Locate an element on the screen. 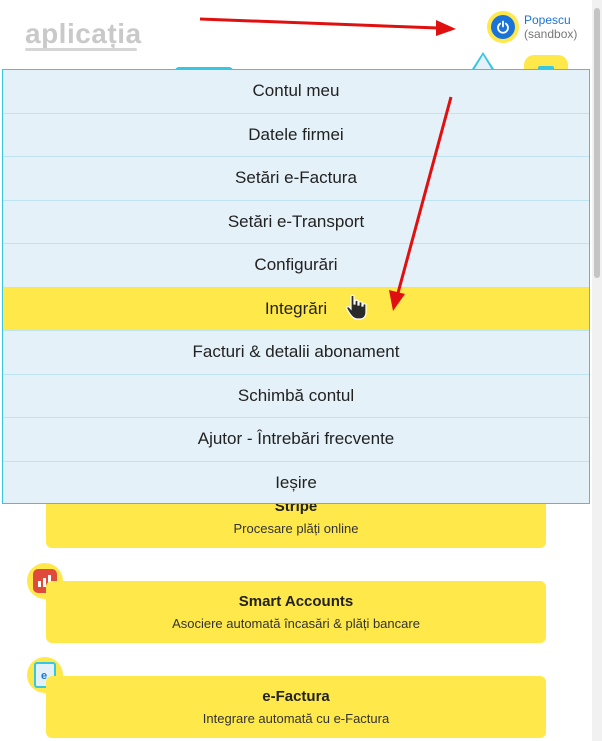 Image resolution: width=602 pixels, height=741 pixels. scrollbar-track is located at coordinates (597, 370).